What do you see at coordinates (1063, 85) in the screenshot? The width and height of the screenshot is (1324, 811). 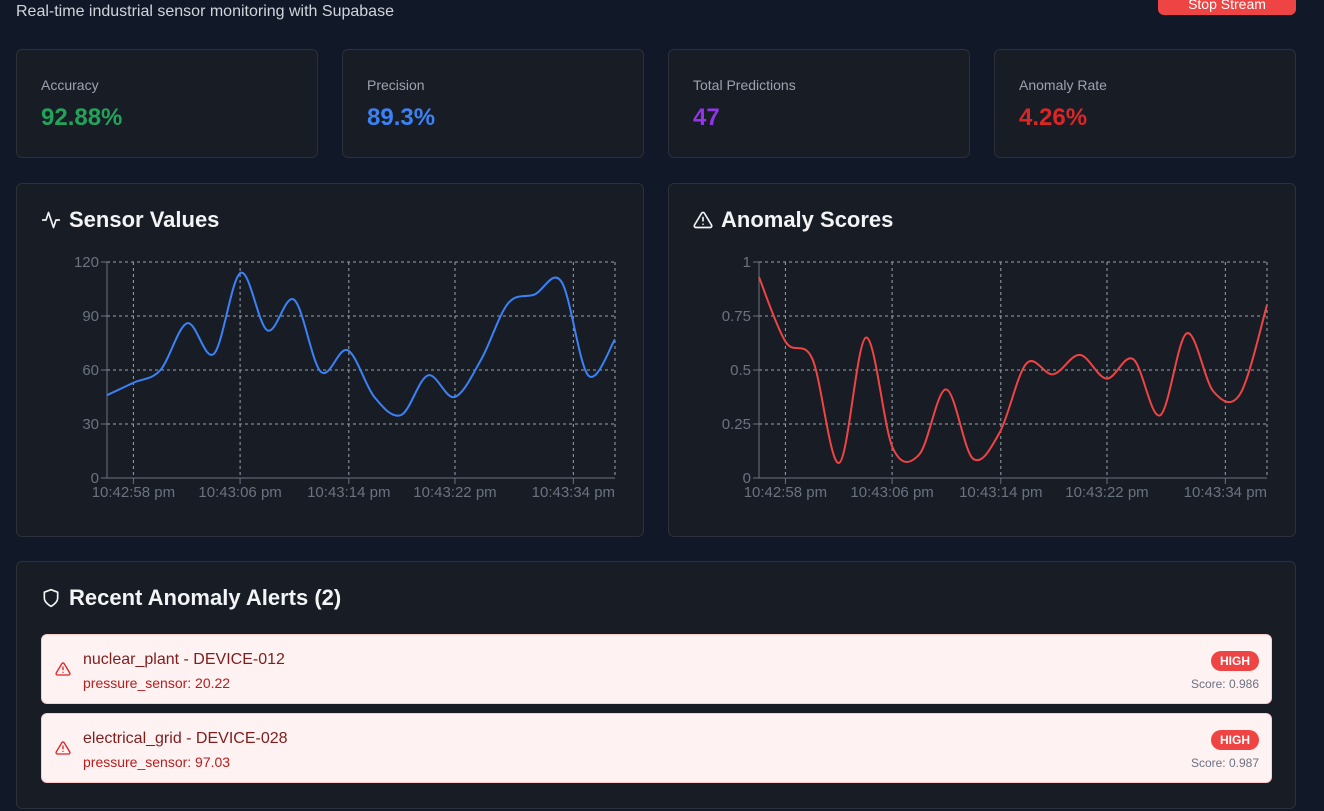 I see `stat-label: Anomaly Rate` at bounding box center [1063, 85].